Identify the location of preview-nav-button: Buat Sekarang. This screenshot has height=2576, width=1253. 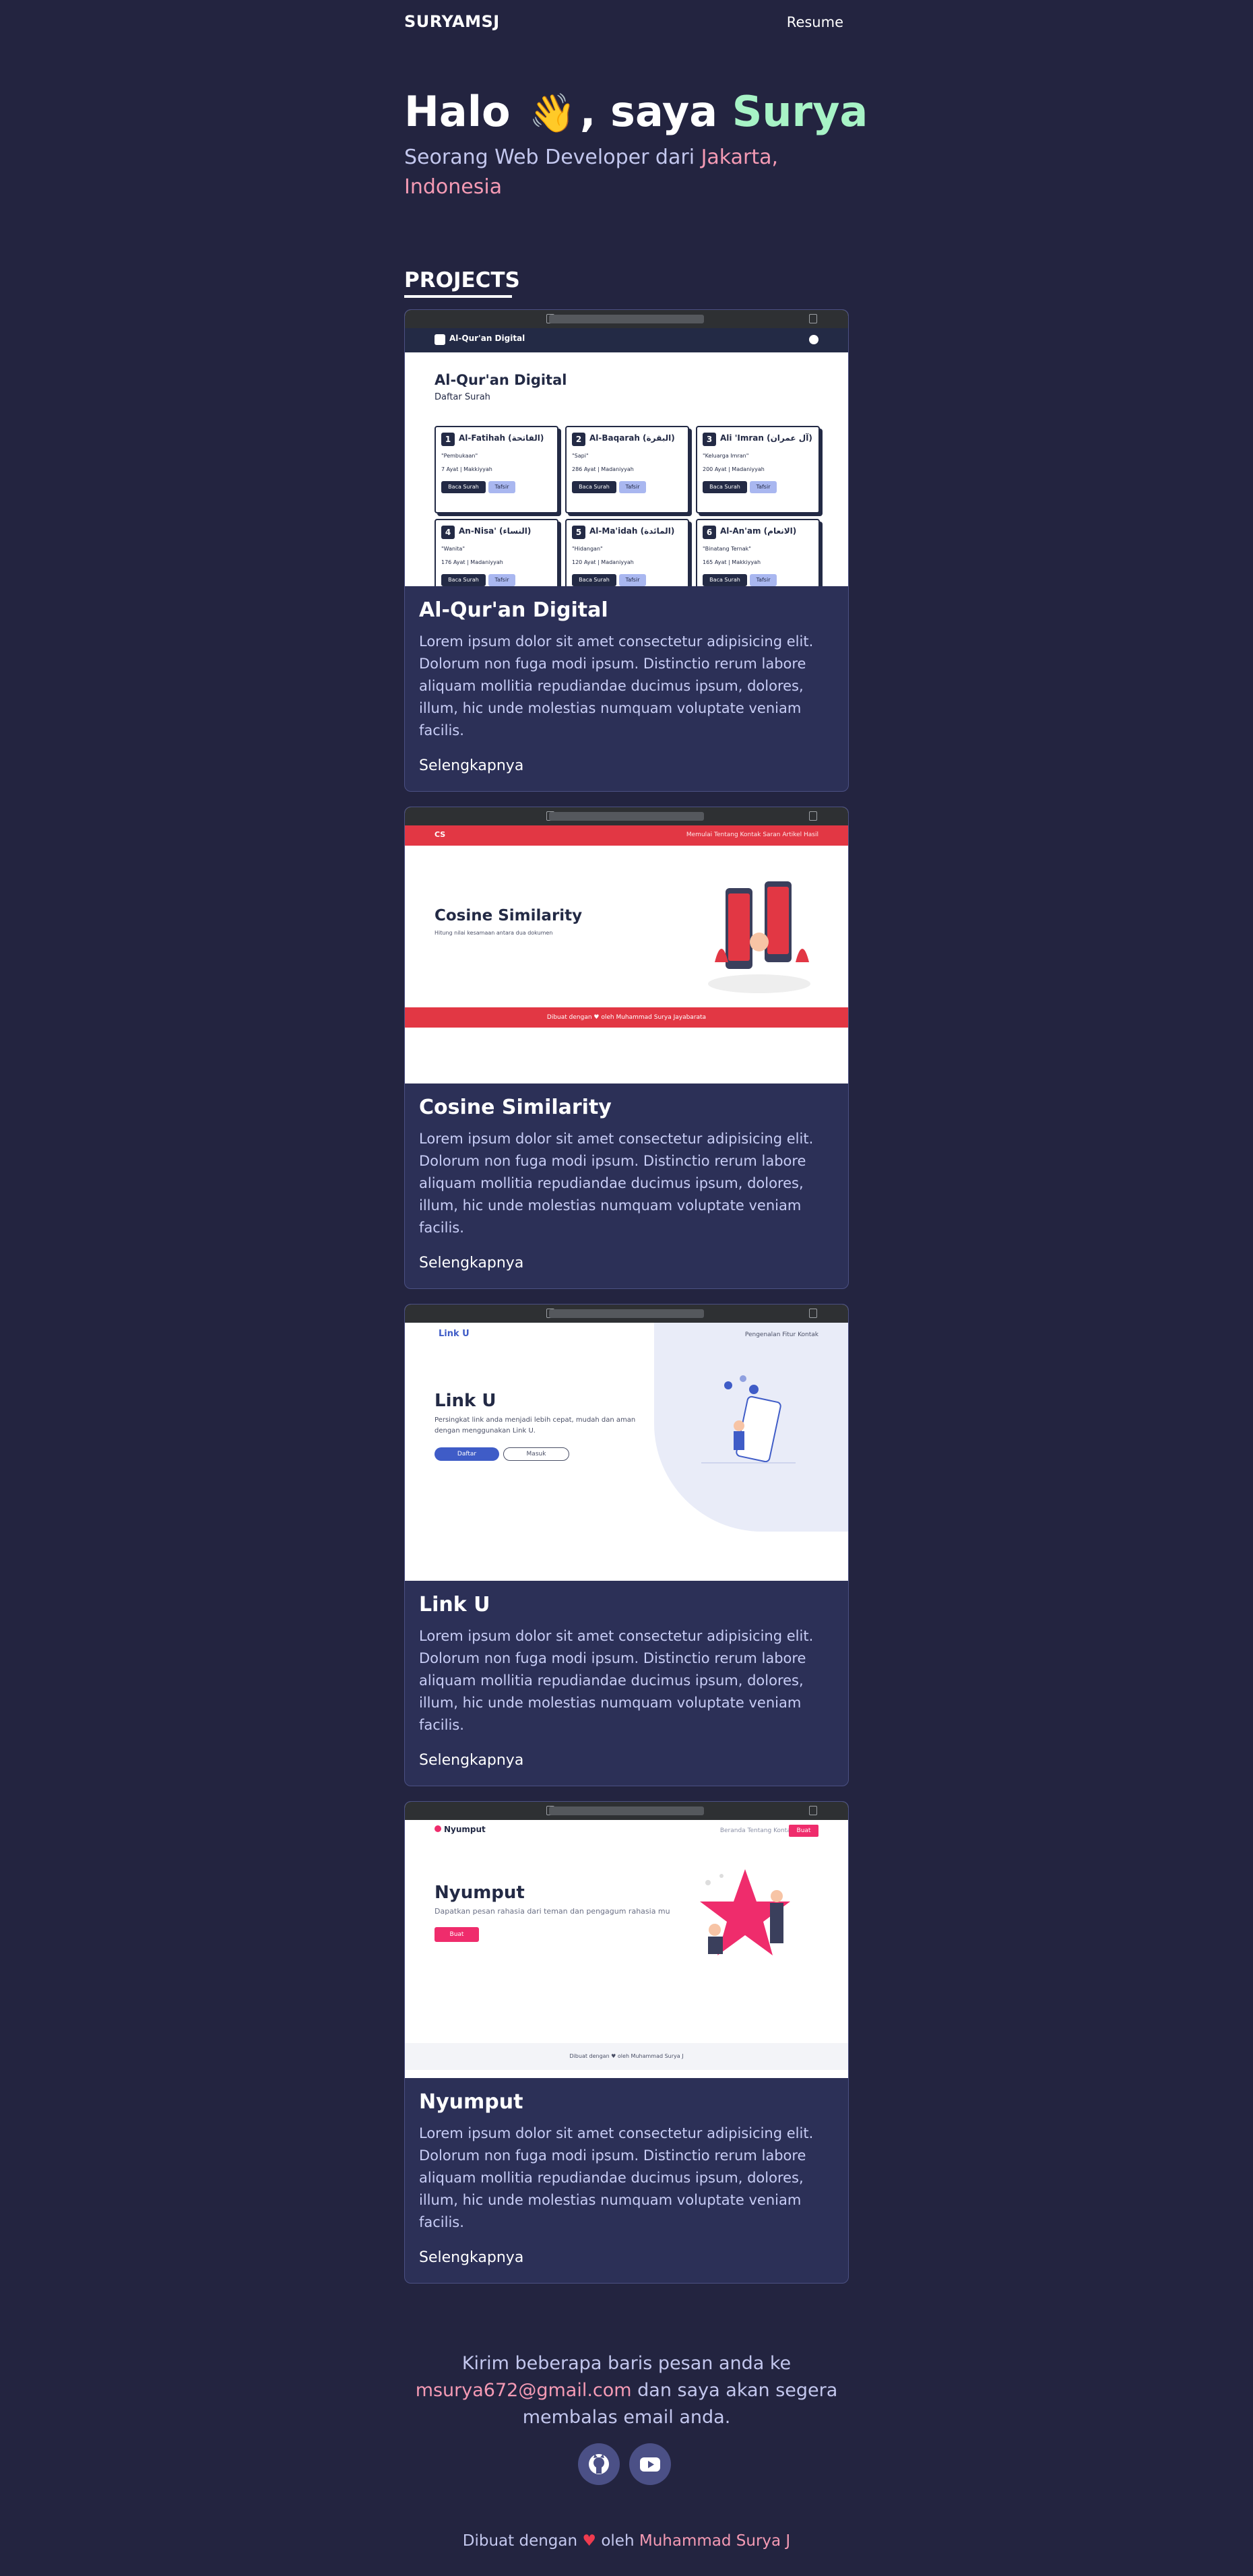
(804, 1835).